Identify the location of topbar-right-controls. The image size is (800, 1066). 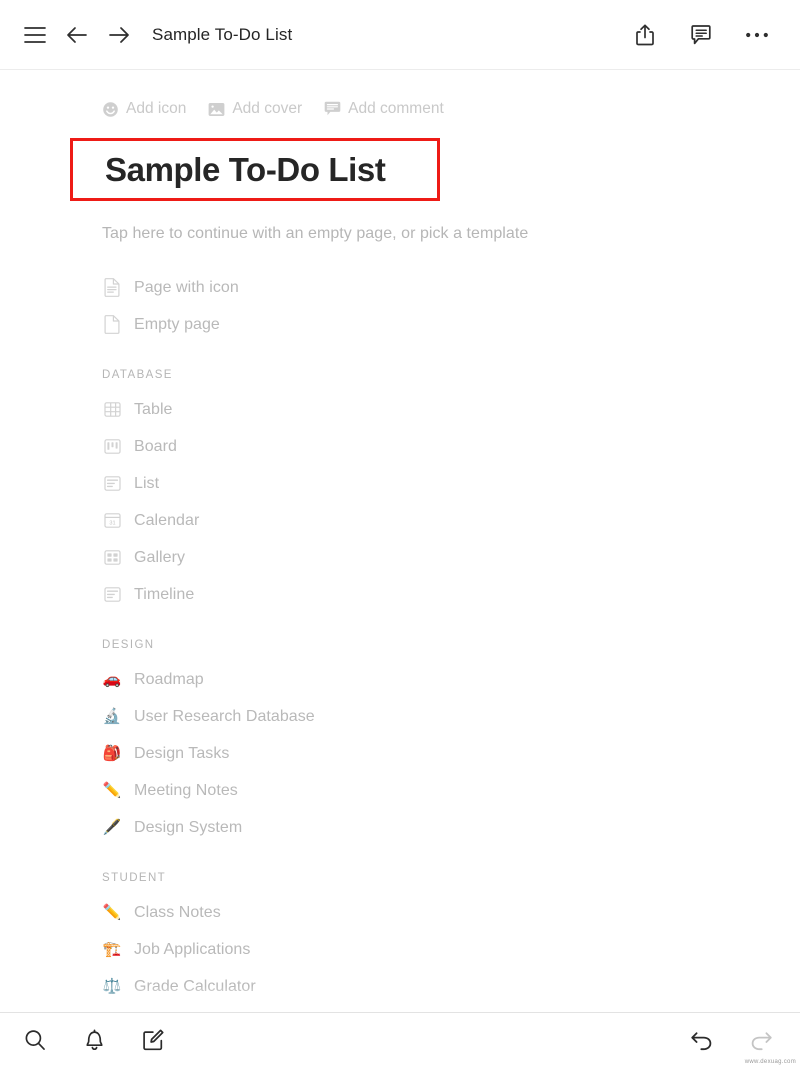
(701, 35).